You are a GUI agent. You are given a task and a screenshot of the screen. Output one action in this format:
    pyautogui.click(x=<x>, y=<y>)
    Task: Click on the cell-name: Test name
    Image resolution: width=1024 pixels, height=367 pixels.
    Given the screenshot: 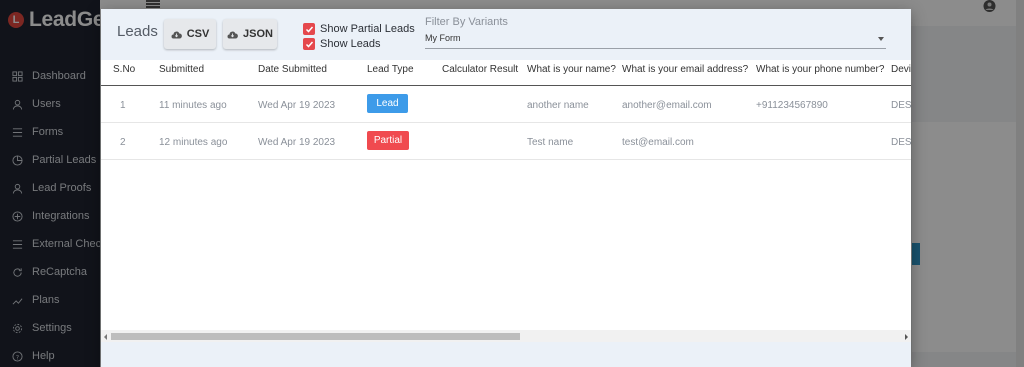 What is the action you would take?
    pyautogui.click(x=550, y=142)
    